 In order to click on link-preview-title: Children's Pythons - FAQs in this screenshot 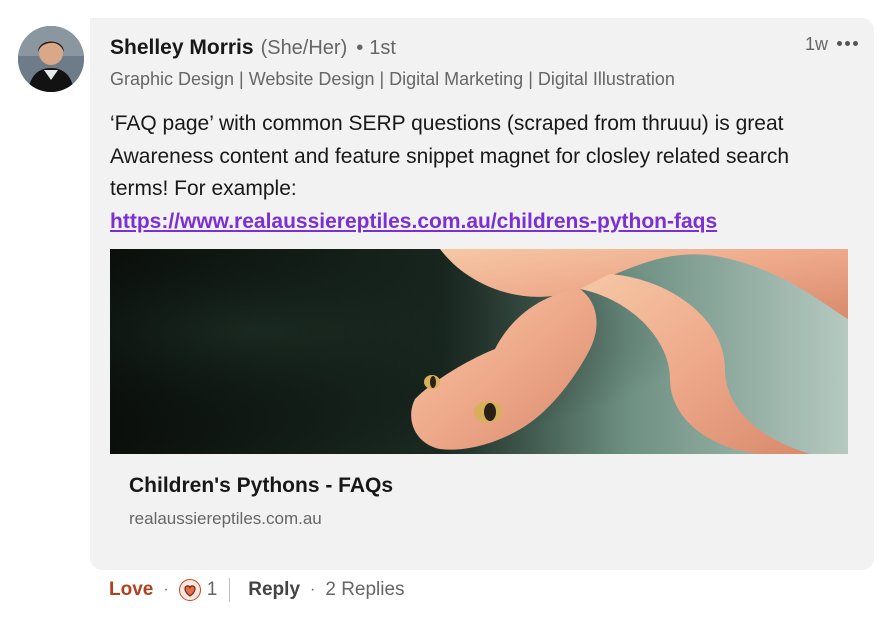, I will do `click(261, 486)`.